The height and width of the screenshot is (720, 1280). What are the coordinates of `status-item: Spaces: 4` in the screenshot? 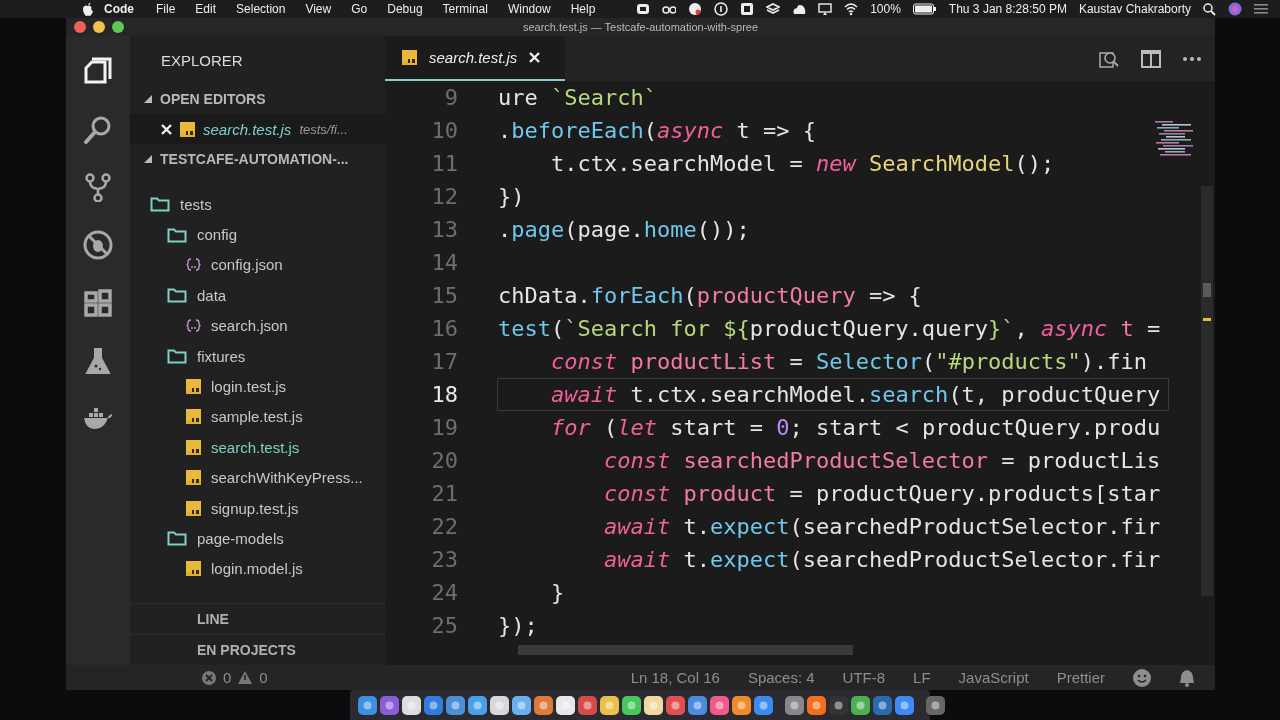 It's located at (781, 677).